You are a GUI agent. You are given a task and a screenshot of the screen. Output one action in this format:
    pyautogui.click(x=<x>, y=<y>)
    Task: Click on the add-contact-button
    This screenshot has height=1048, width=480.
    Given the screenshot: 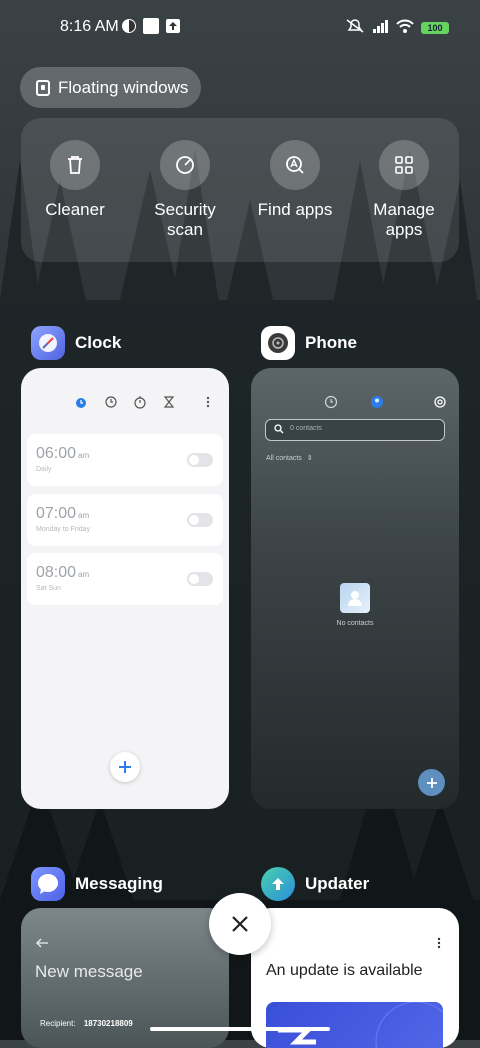 What is the action you would take?
    pyautogui.click(x=431, y=782)
    